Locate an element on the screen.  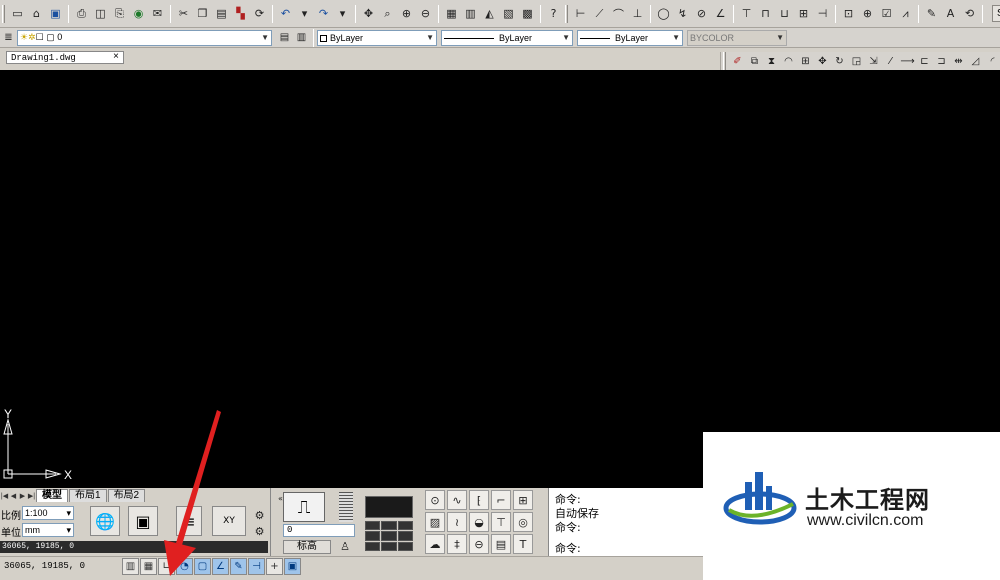
settings-icon: ⚙ is located at coordinates (259, 531).